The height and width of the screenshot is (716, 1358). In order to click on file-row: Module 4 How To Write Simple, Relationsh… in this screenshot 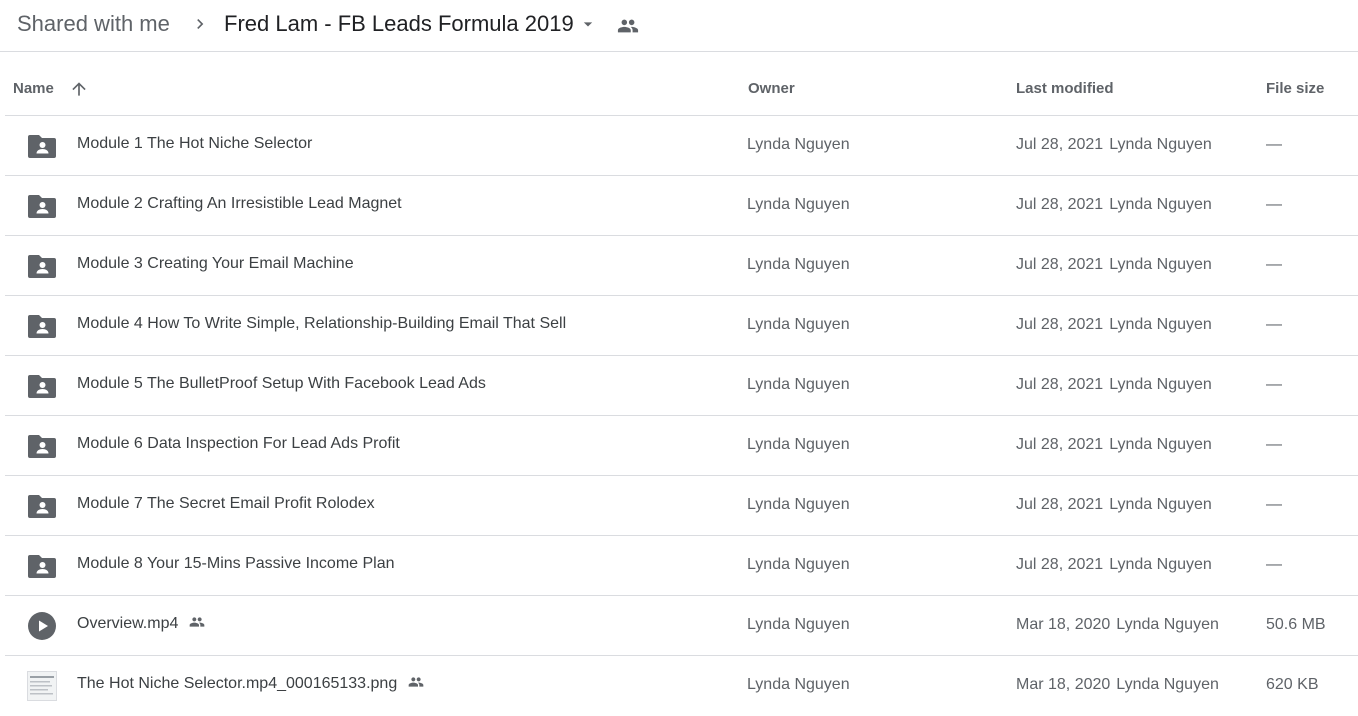, I will do `click(681, 326)`.